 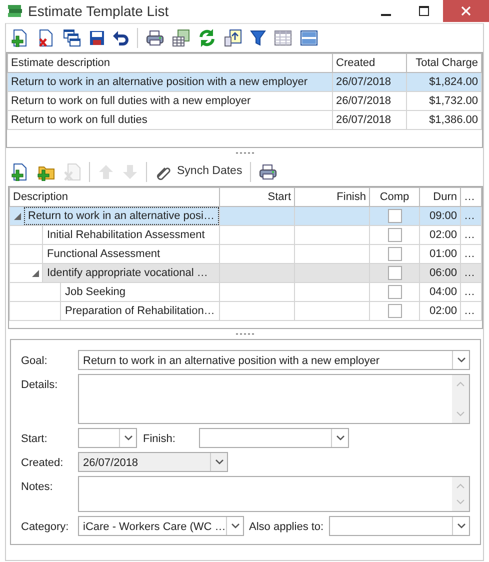 I want to click on table-cell: Return to work on full duties, so click(x=170, y=120).